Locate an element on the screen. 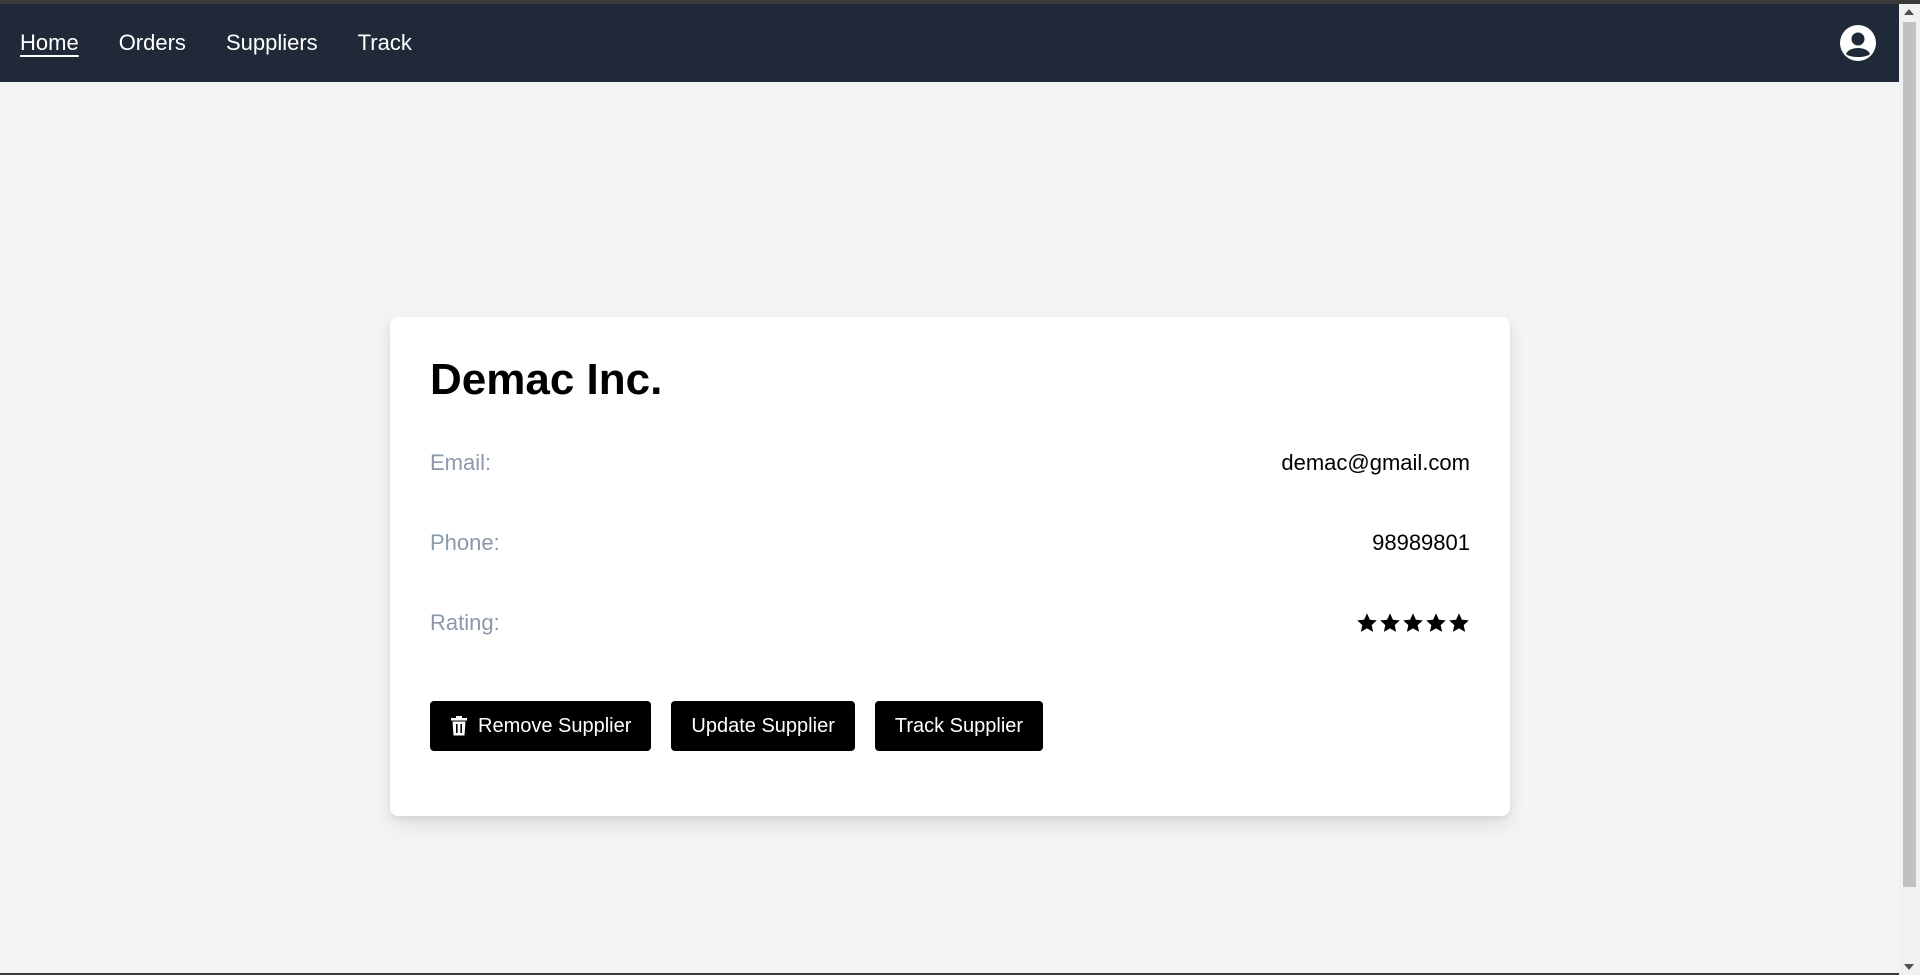 The width and height of the screenshot is (1920, 975). update-supplier-button: Update Supplier is located at coordinates (763, 726).